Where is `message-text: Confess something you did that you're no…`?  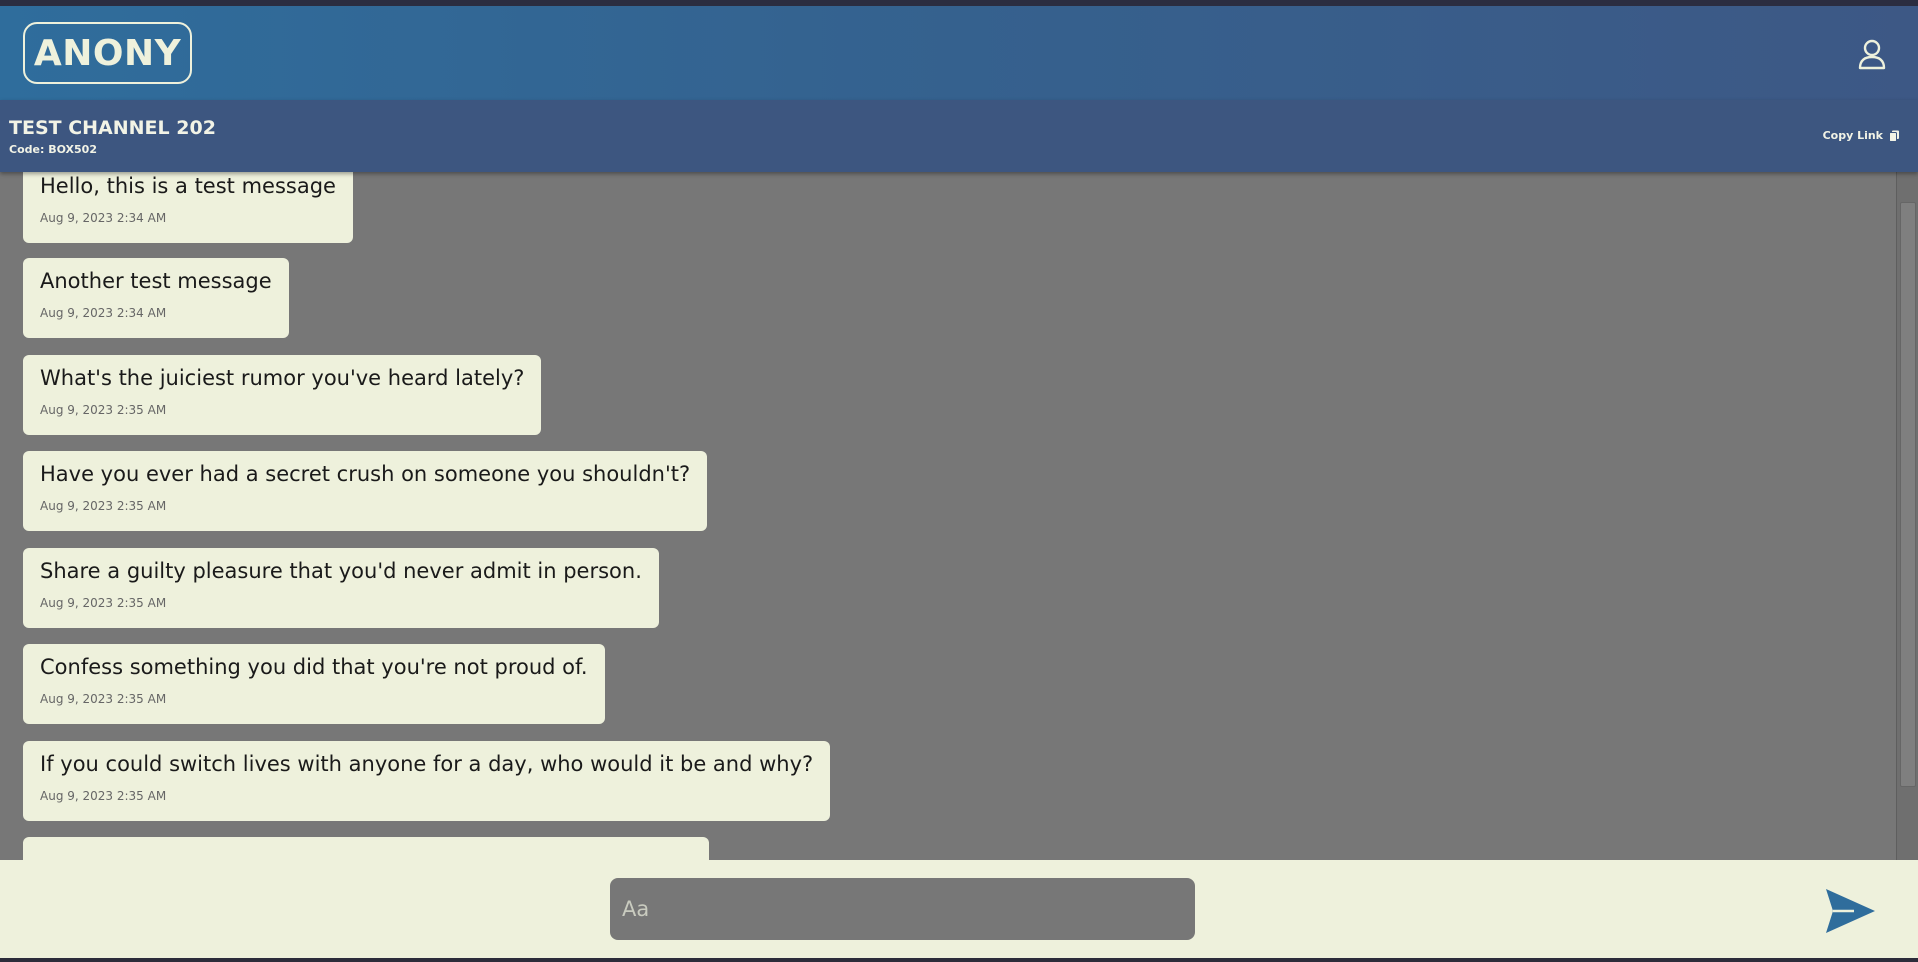
message-text: Confess something you did that you're no… is located at coordinates (314, 667).